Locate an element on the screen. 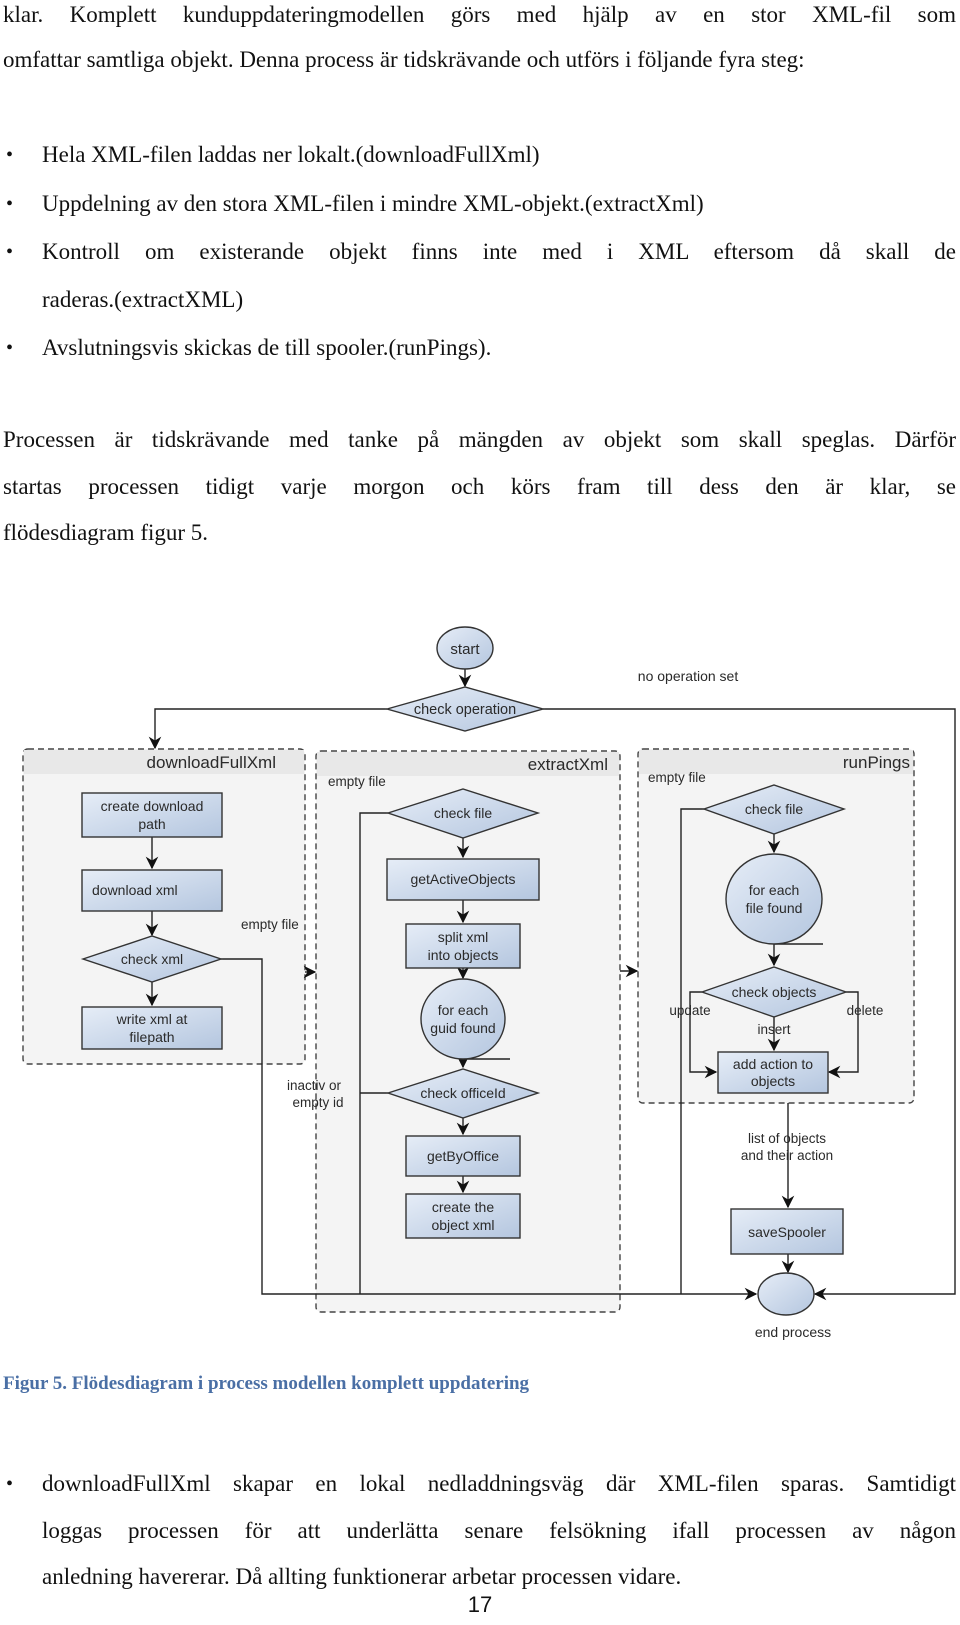 The image size is (960, 1625). svg-text: getByOffice is located at coordinates (463, 1156).